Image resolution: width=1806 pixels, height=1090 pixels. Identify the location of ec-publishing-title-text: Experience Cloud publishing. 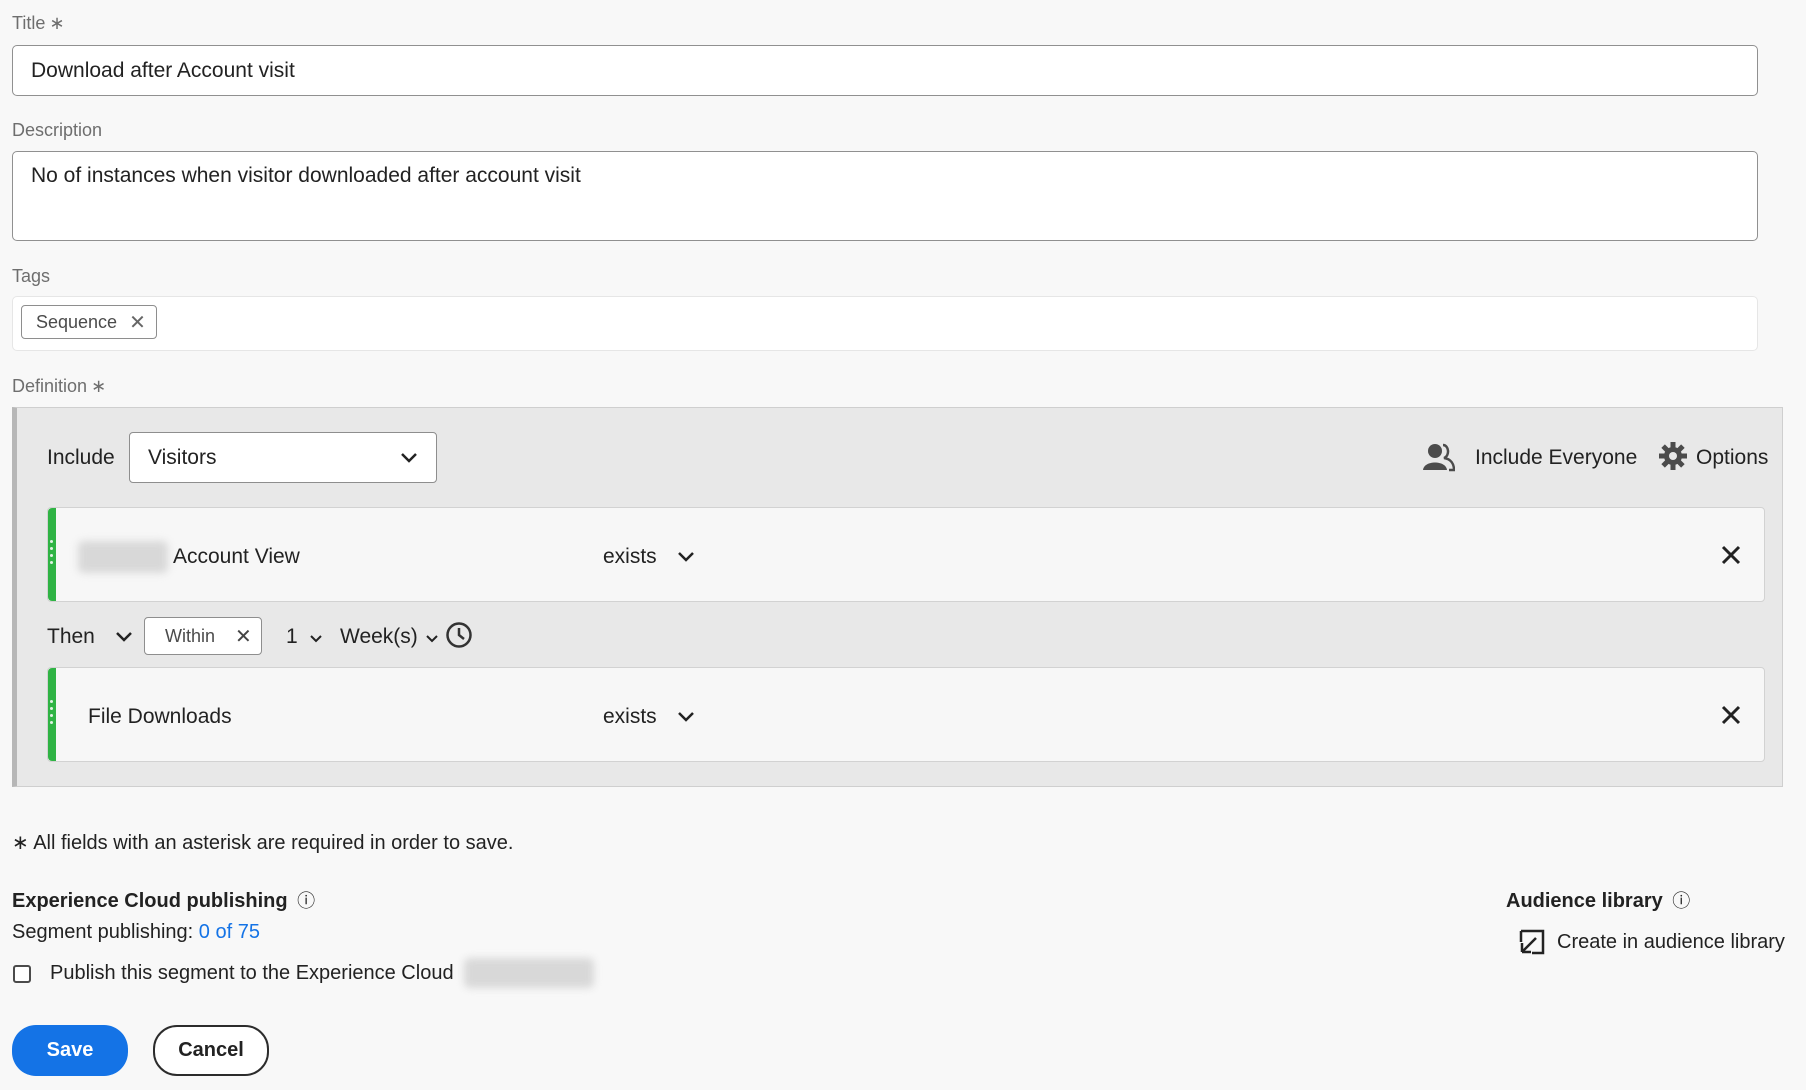
(150, 901).